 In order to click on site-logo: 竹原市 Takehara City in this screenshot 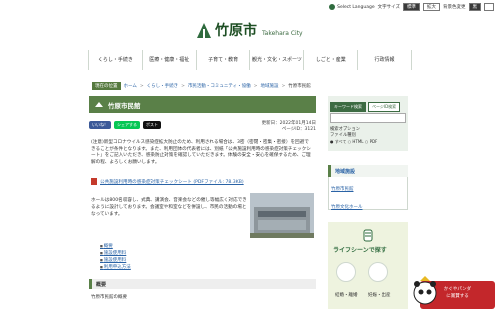, I will do `click(252, 31)`.